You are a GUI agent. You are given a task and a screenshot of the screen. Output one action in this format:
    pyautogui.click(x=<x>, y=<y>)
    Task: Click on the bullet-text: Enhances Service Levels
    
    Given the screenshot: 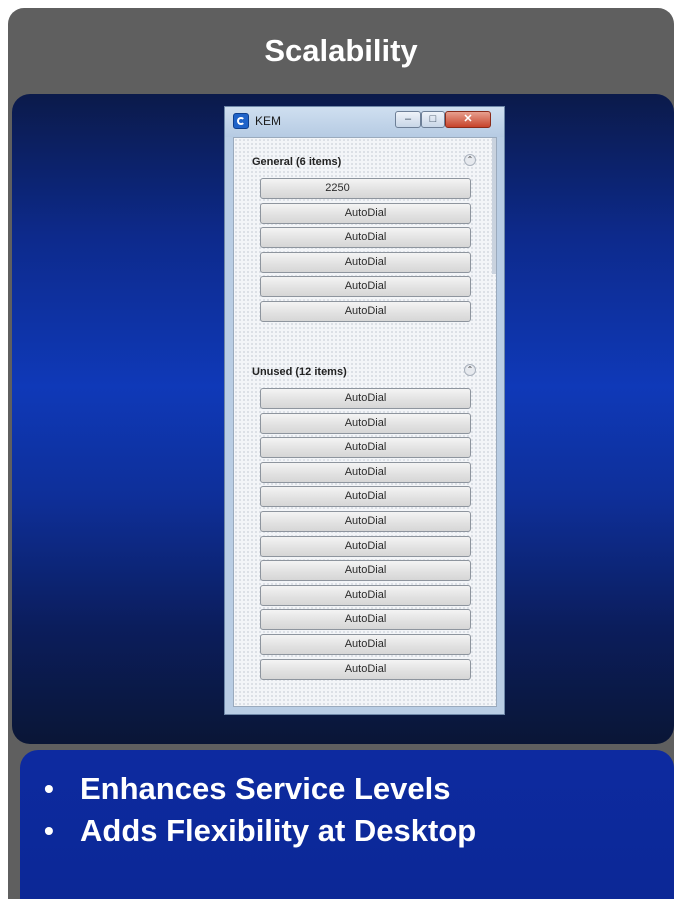 What is the action you would take?
    pyautogui.click(x=265, y=788)
    